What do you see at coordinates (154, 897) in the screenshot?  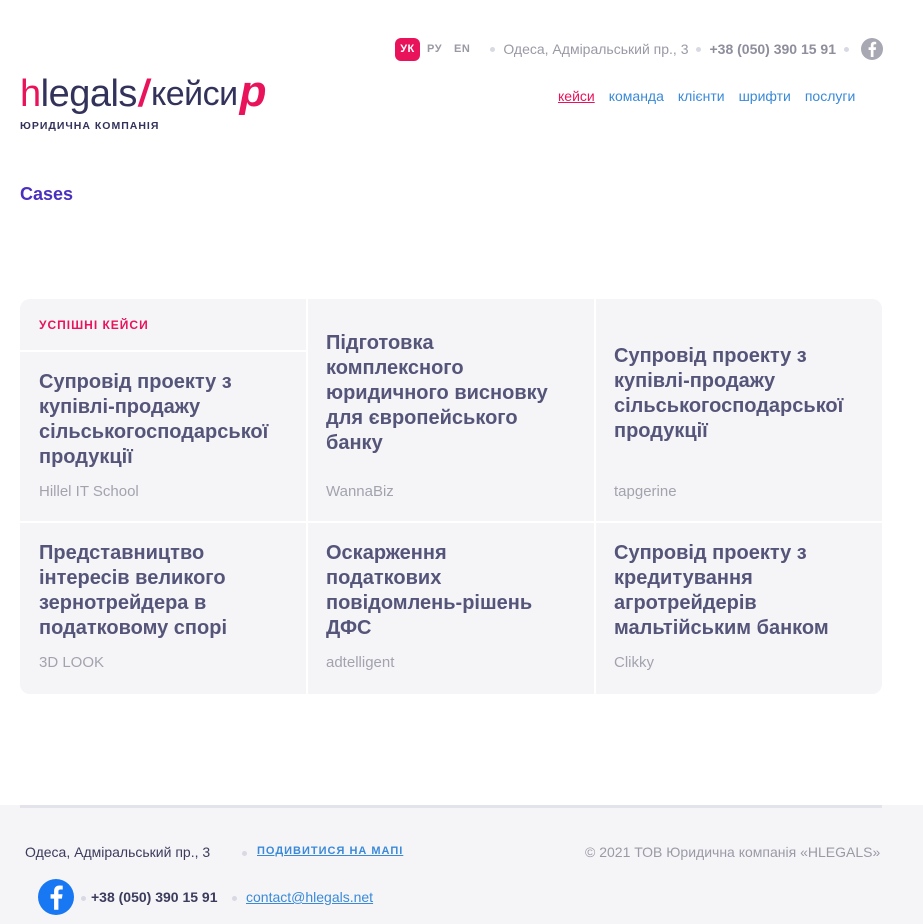 I see `footer-phone: +38 (050) 390 15 91` at bounding box center [154, 897].